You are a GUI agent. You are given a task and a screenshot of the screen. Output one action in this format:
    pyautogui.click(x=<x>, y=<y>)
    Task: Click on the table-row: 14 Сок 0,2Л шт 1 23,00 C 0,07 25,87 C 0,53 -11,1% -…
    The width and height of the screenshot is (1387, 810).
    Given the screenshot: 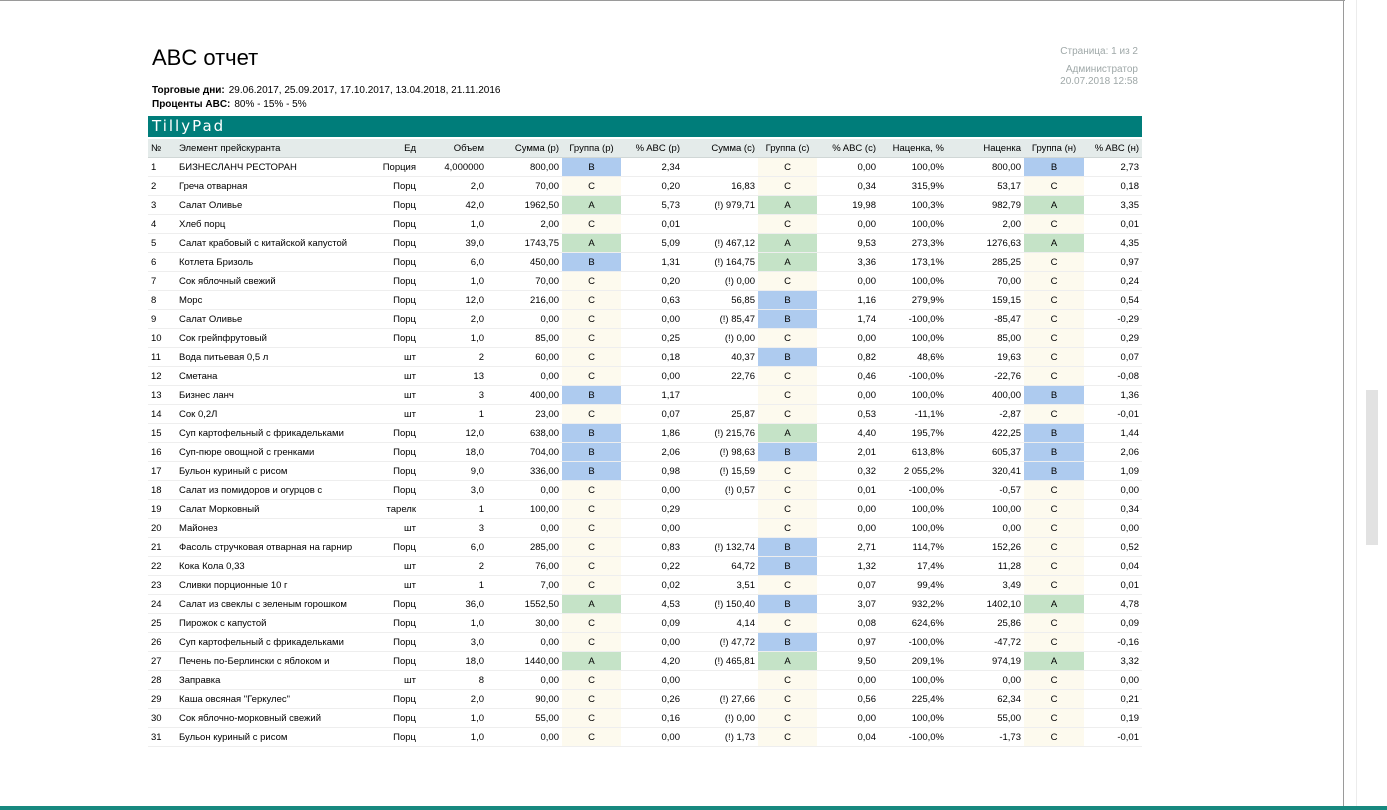 What is the action you would take?
    pyautogui.click(x=645, y=414)
    